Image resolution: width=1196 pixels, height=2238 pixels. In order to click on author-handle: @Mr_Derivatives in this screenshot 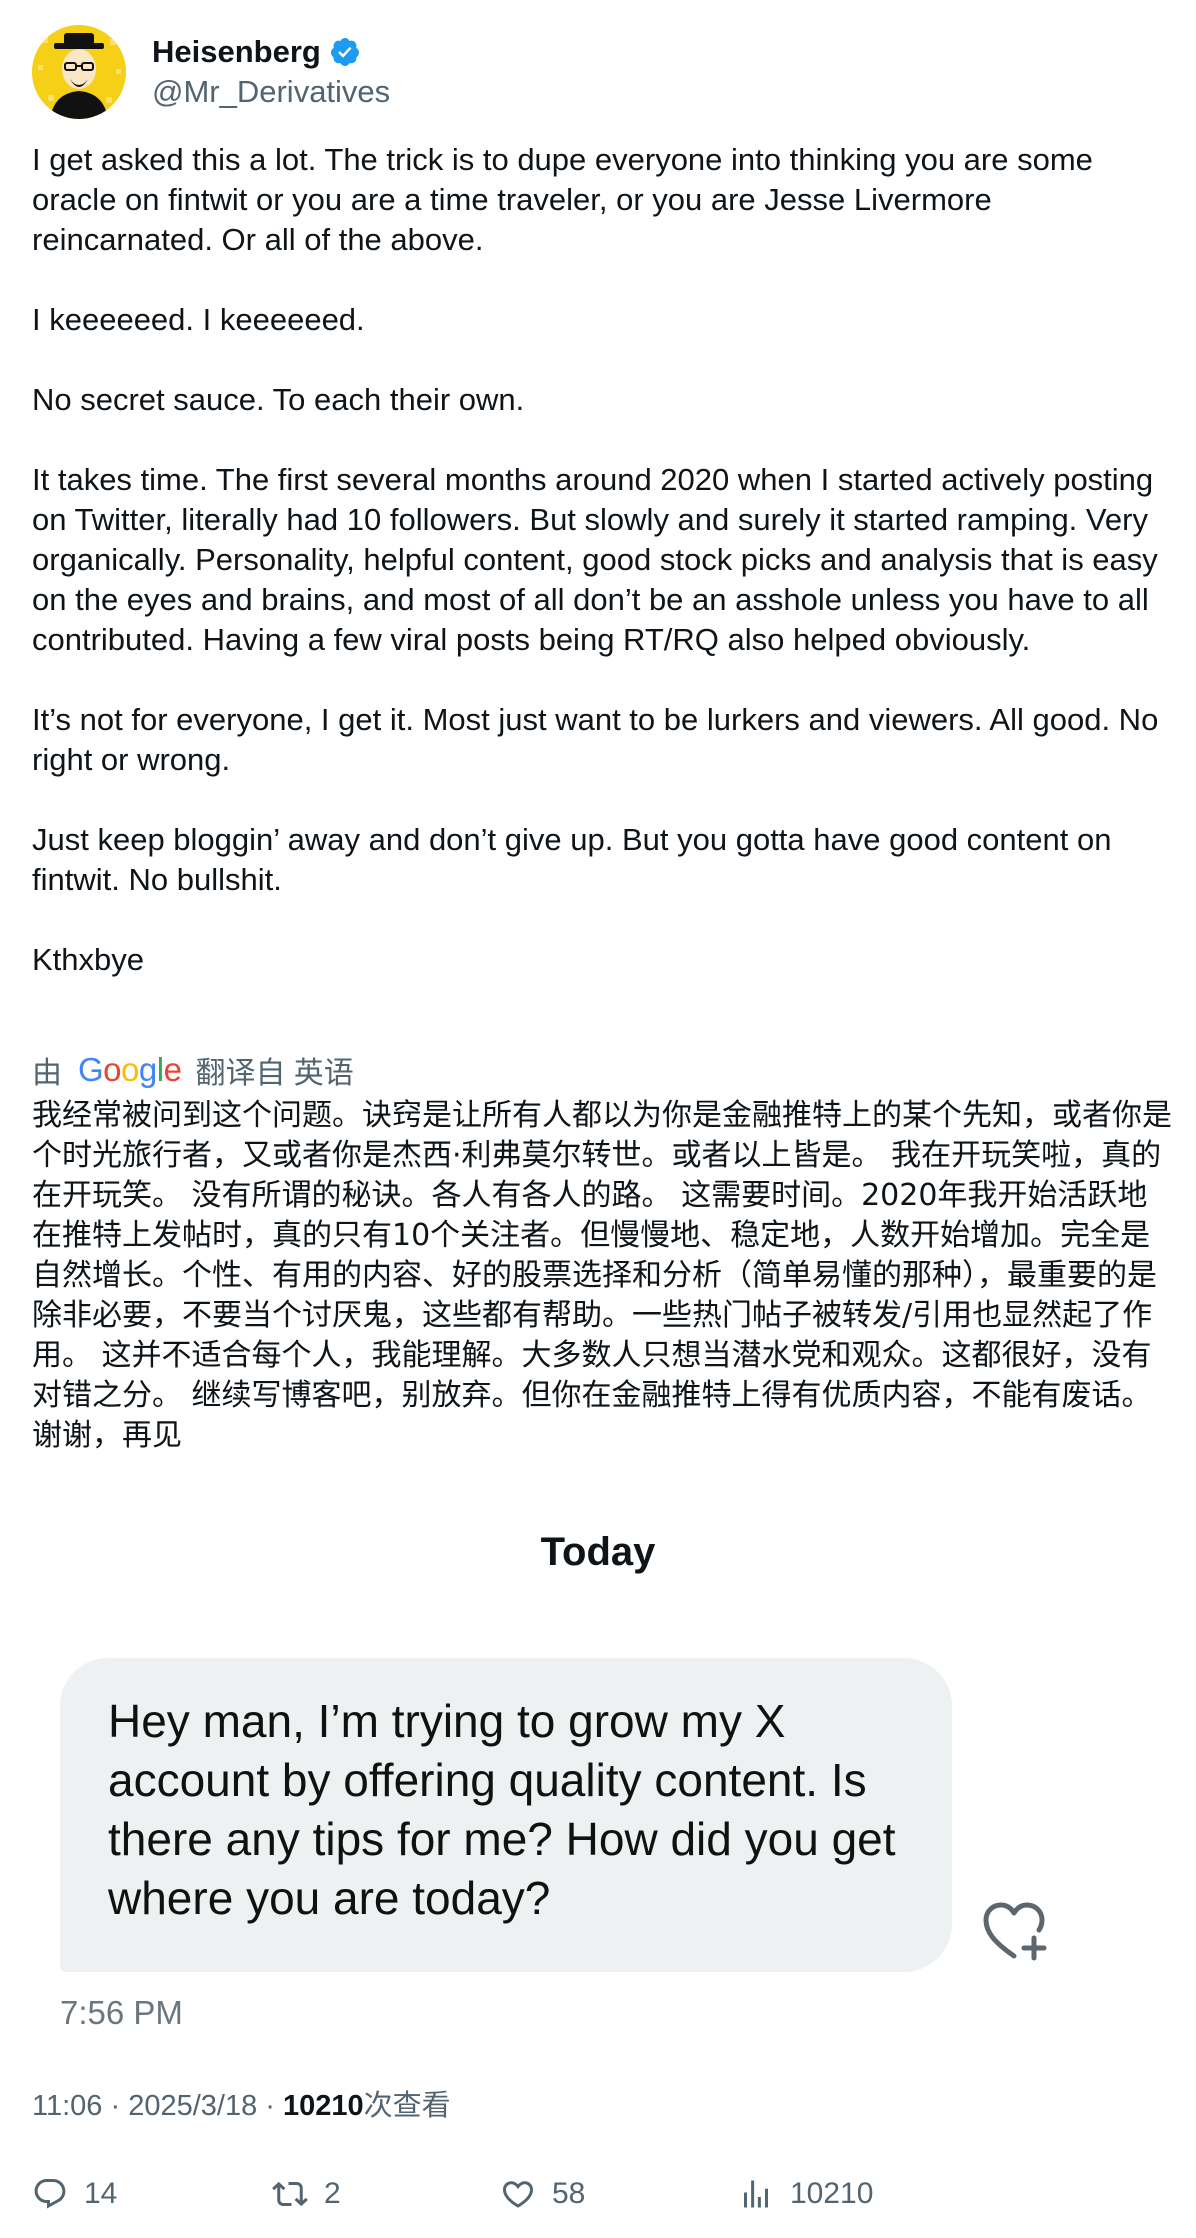, I will do `click(271, 92)`.